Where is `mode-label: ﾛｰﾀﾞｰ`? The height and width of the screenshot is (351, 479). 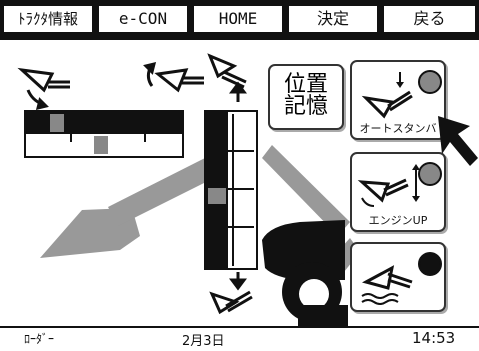 mode-label: ﾛｰﾀﾞｰ is located at coordinates (39, 339).